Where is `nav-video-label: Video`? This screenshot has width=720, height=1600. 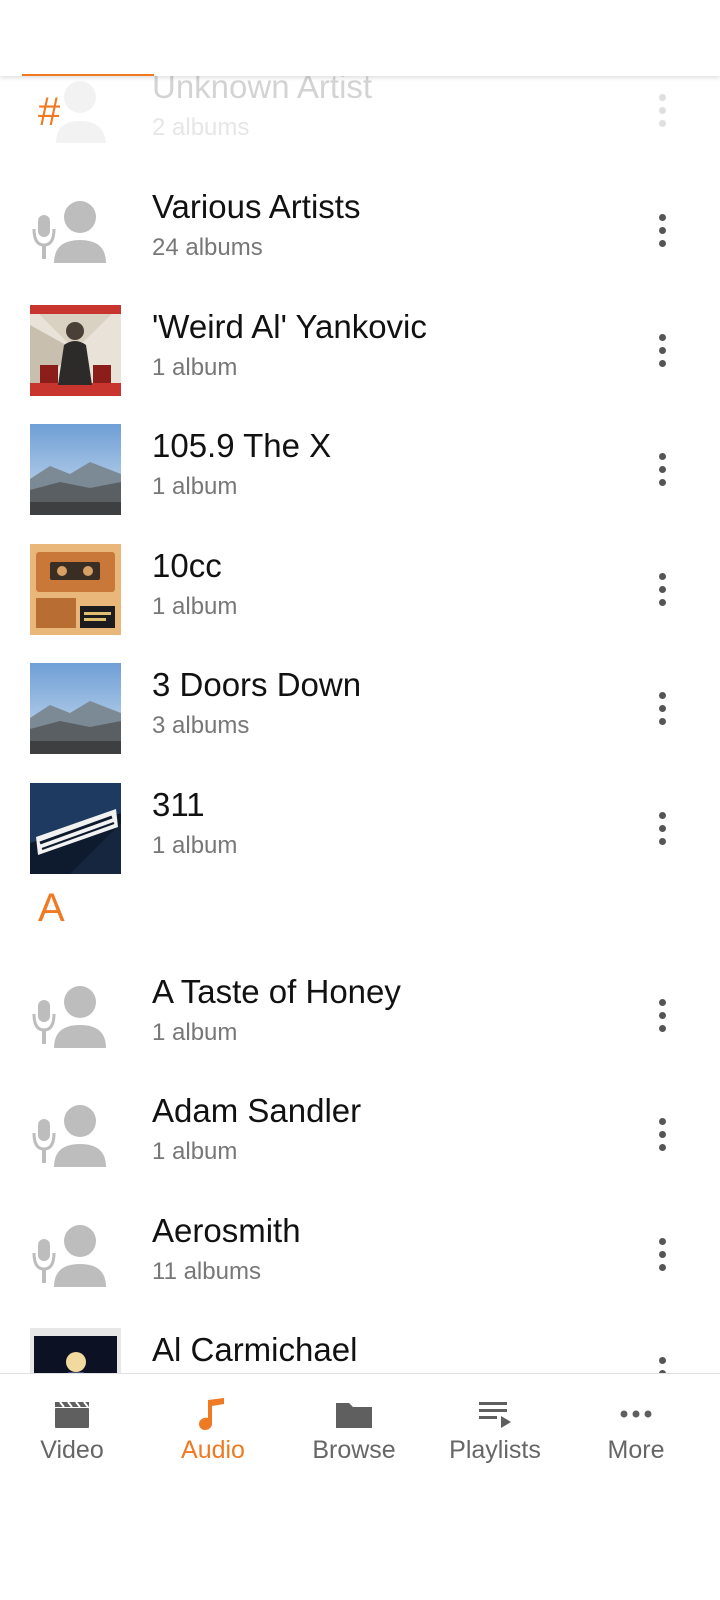 nav-video-label: Video is located at coordinates (72, 1450).